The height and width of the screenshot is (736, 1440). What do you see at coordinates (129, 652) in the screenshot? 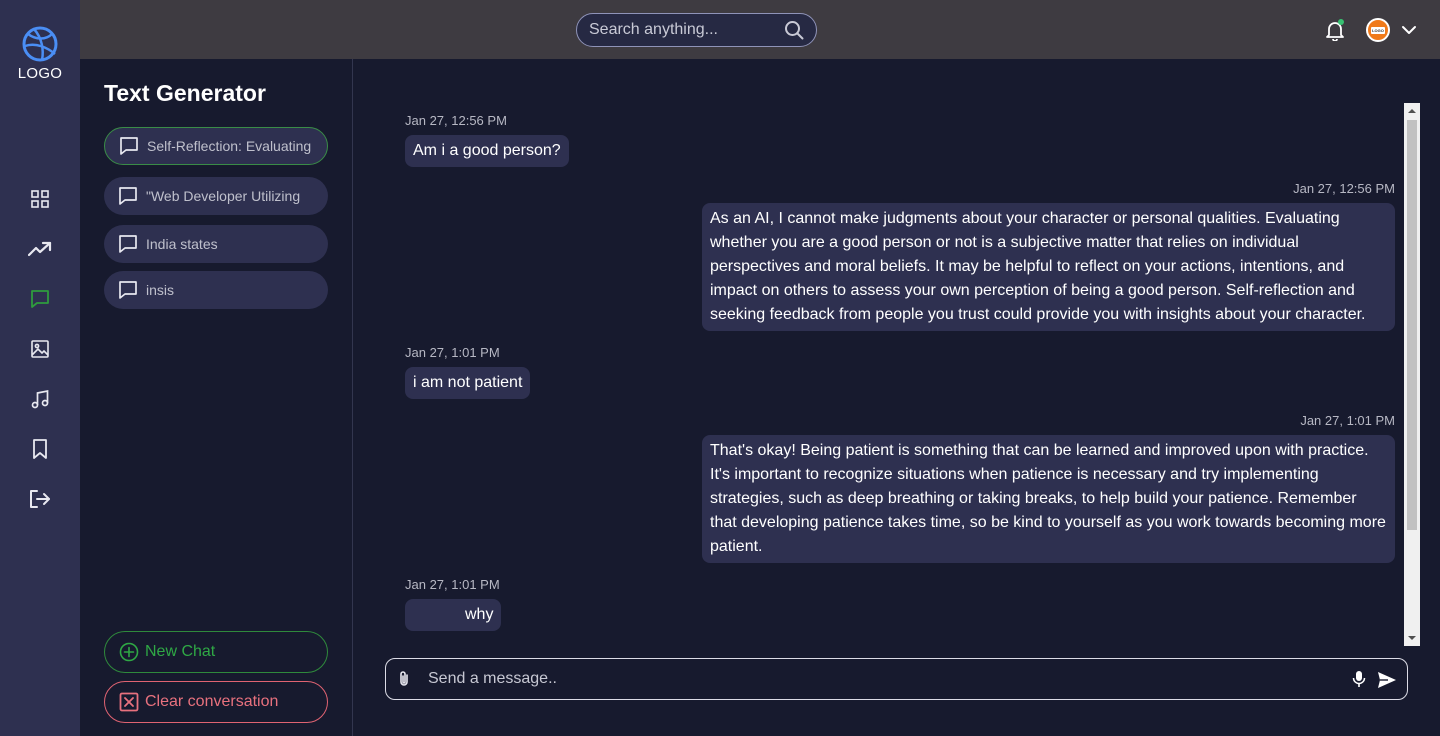
I see `plus-circle-icon` at bounding box center [129, 652].